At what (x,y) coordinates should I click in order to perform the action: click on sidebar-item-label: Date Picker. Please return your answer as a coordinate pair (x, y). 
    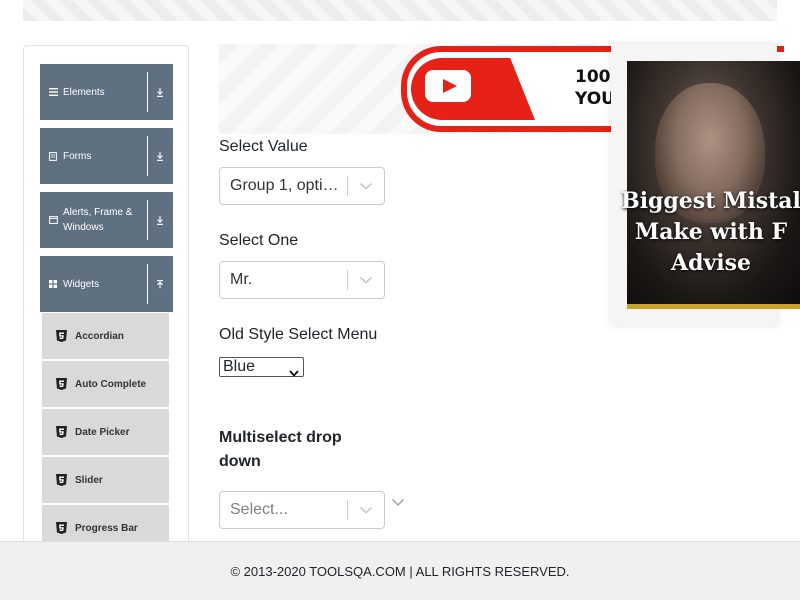
    Looking at the image, I should click on (102, 432).